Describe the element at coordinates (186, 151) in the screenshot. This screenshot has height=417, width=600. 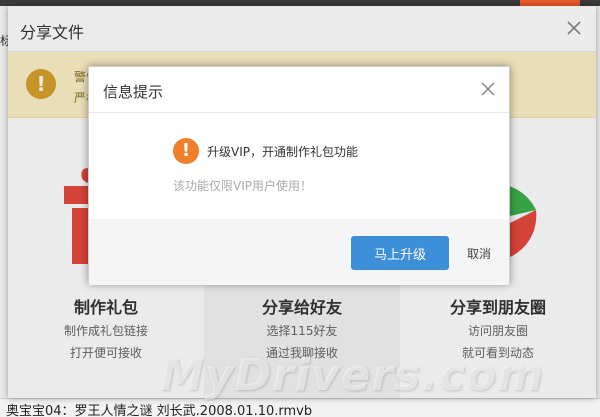
I see `alert-icon: !` at that location.